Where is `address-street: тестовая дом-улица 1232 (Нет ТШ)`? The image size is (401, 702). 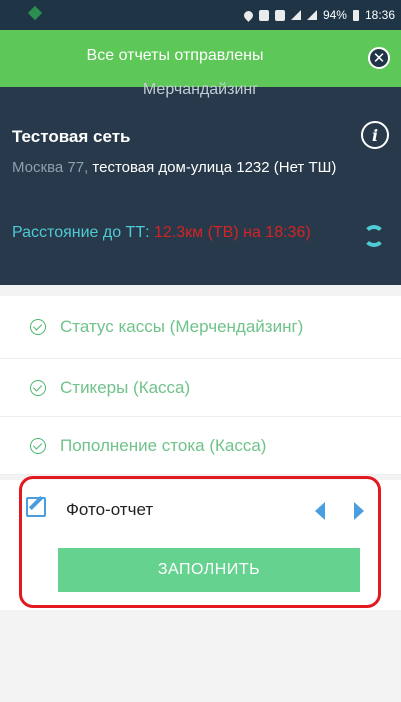 address-street: тестовая дом-улица 1232 (Нет ТШ) is located at coordinates (212, 167).